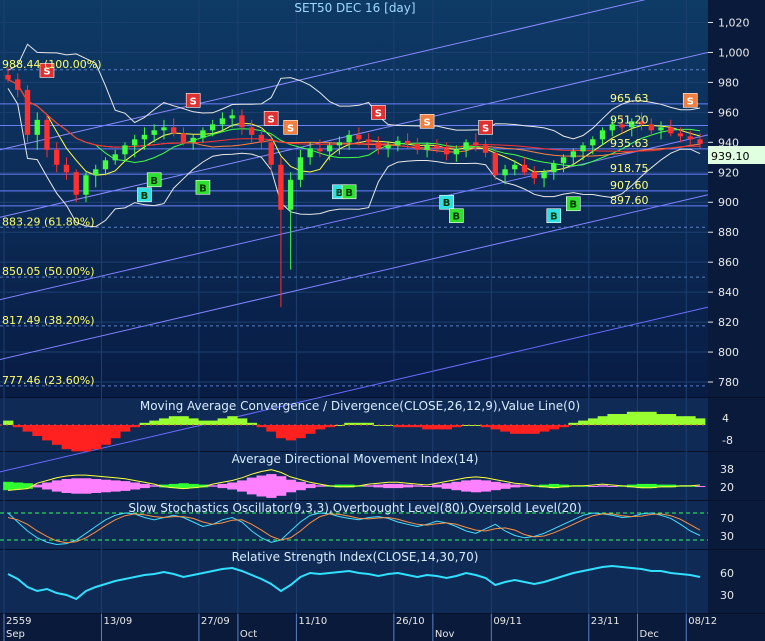  I want to click on fibonacci-label: 777.46 (23.60%), so click(48, 380).